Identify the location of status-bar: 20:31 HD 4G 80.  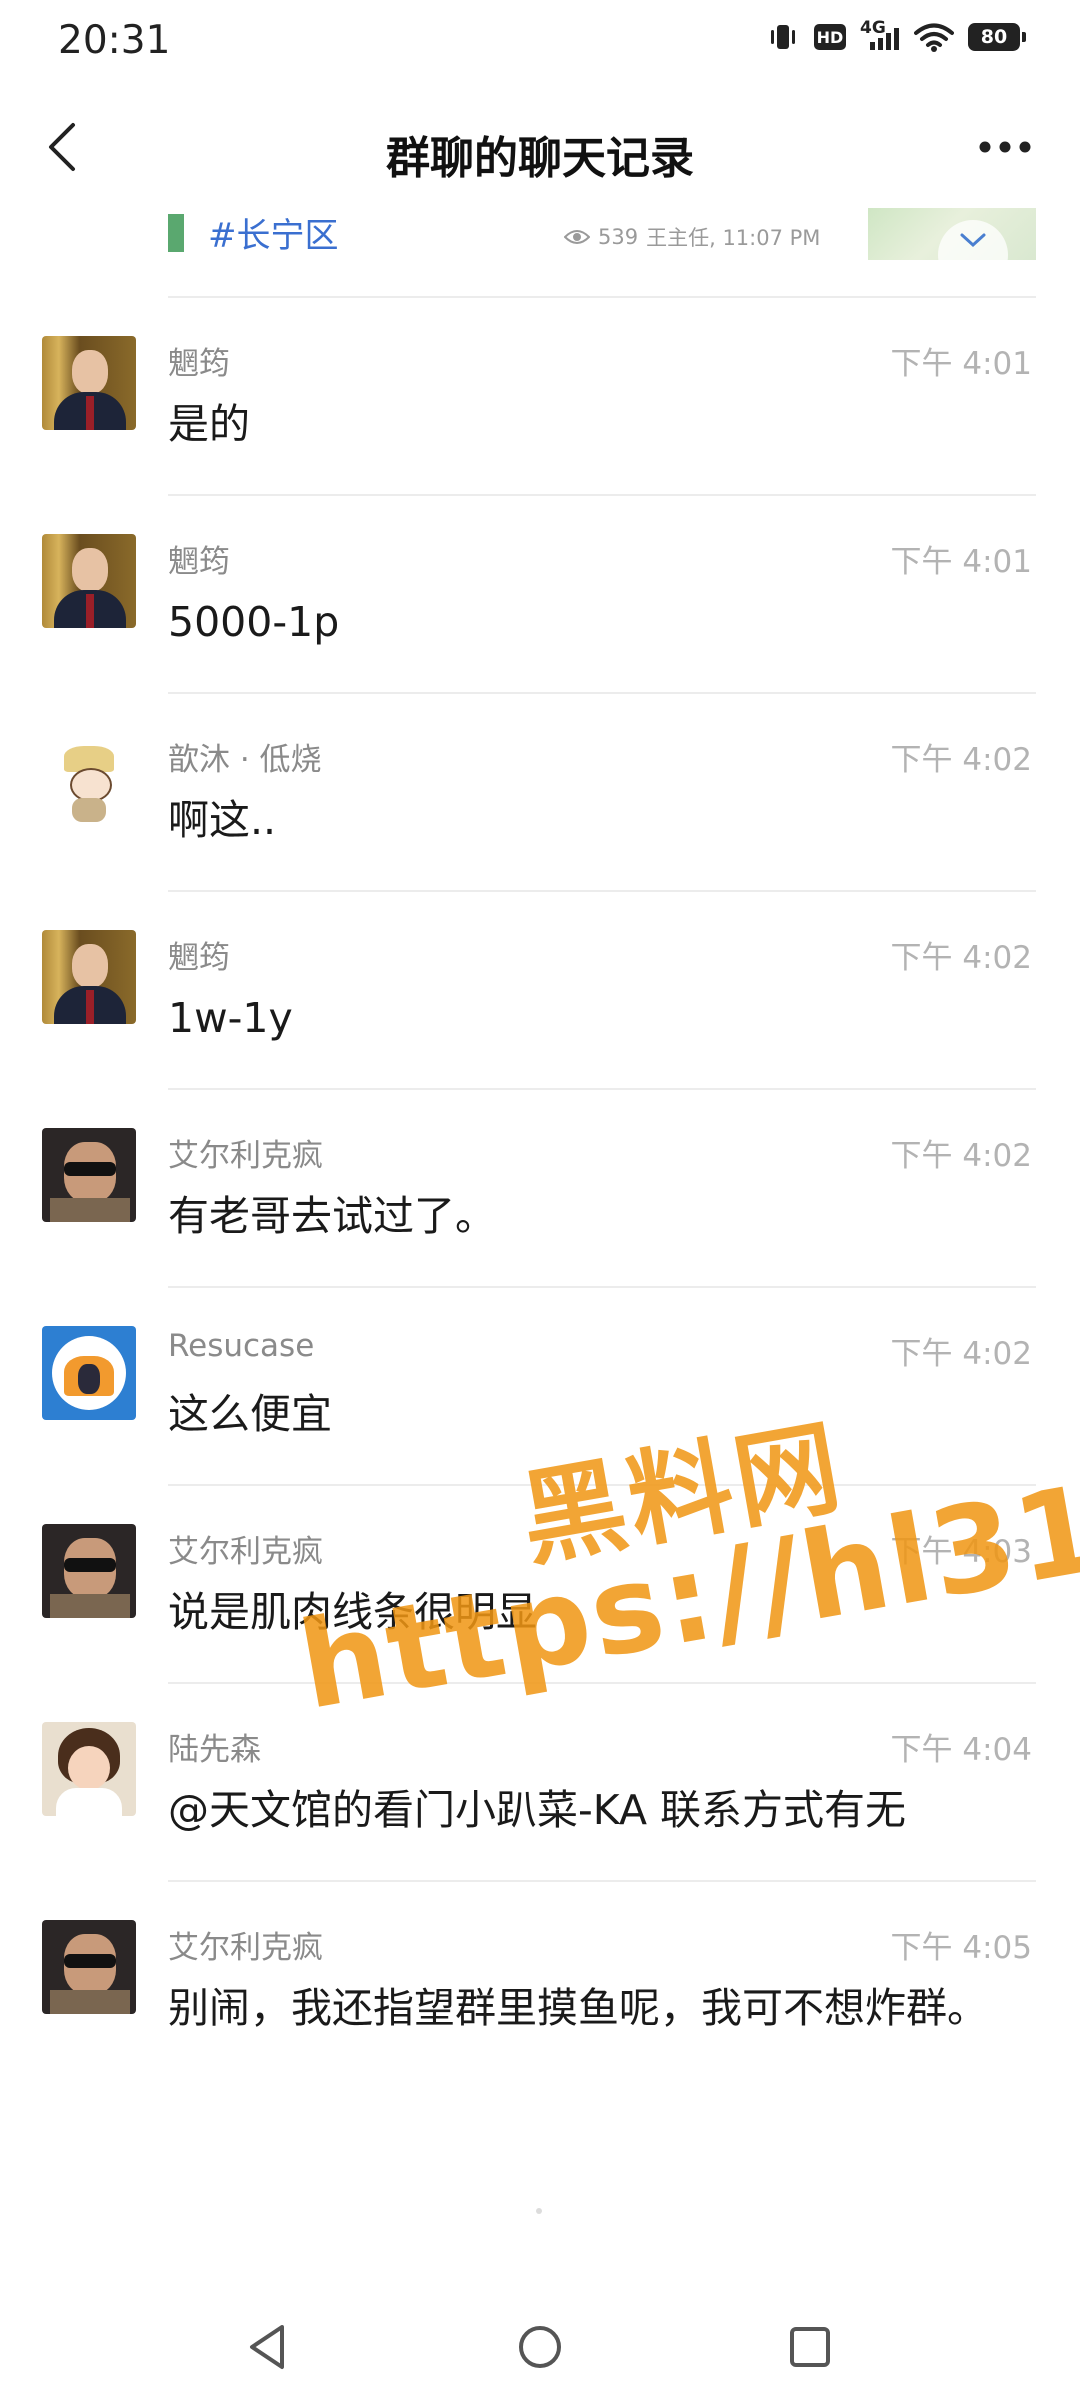
(540, 41).